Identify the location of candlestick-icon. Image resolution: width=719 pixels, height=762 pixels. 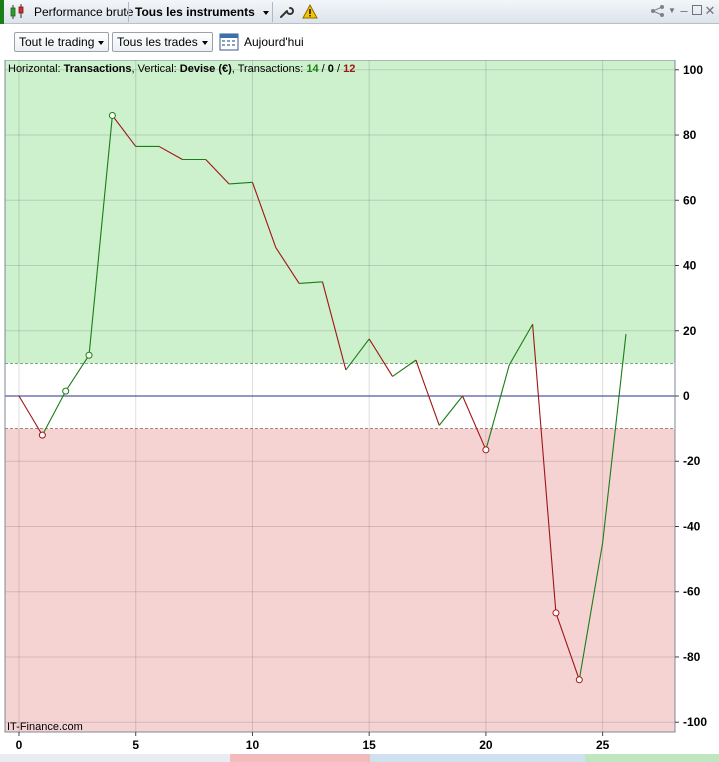
(18, 12).